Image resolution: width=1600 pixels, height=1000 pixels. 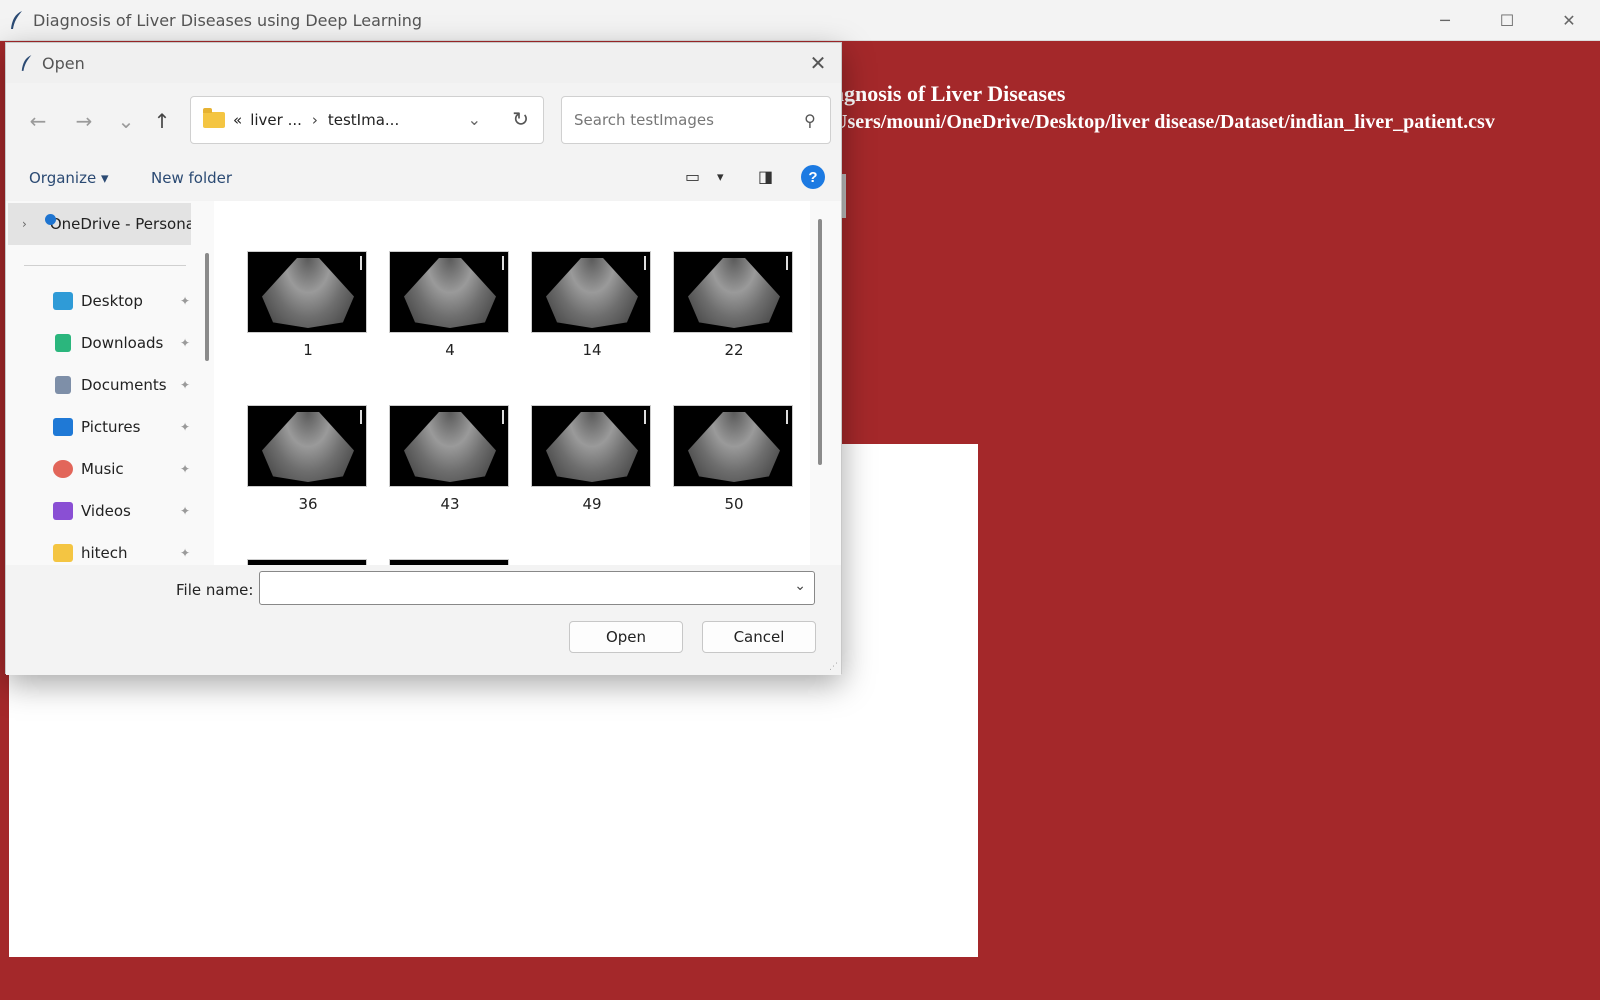 I want to click on file-item: 4, so click(x=450, y=305).